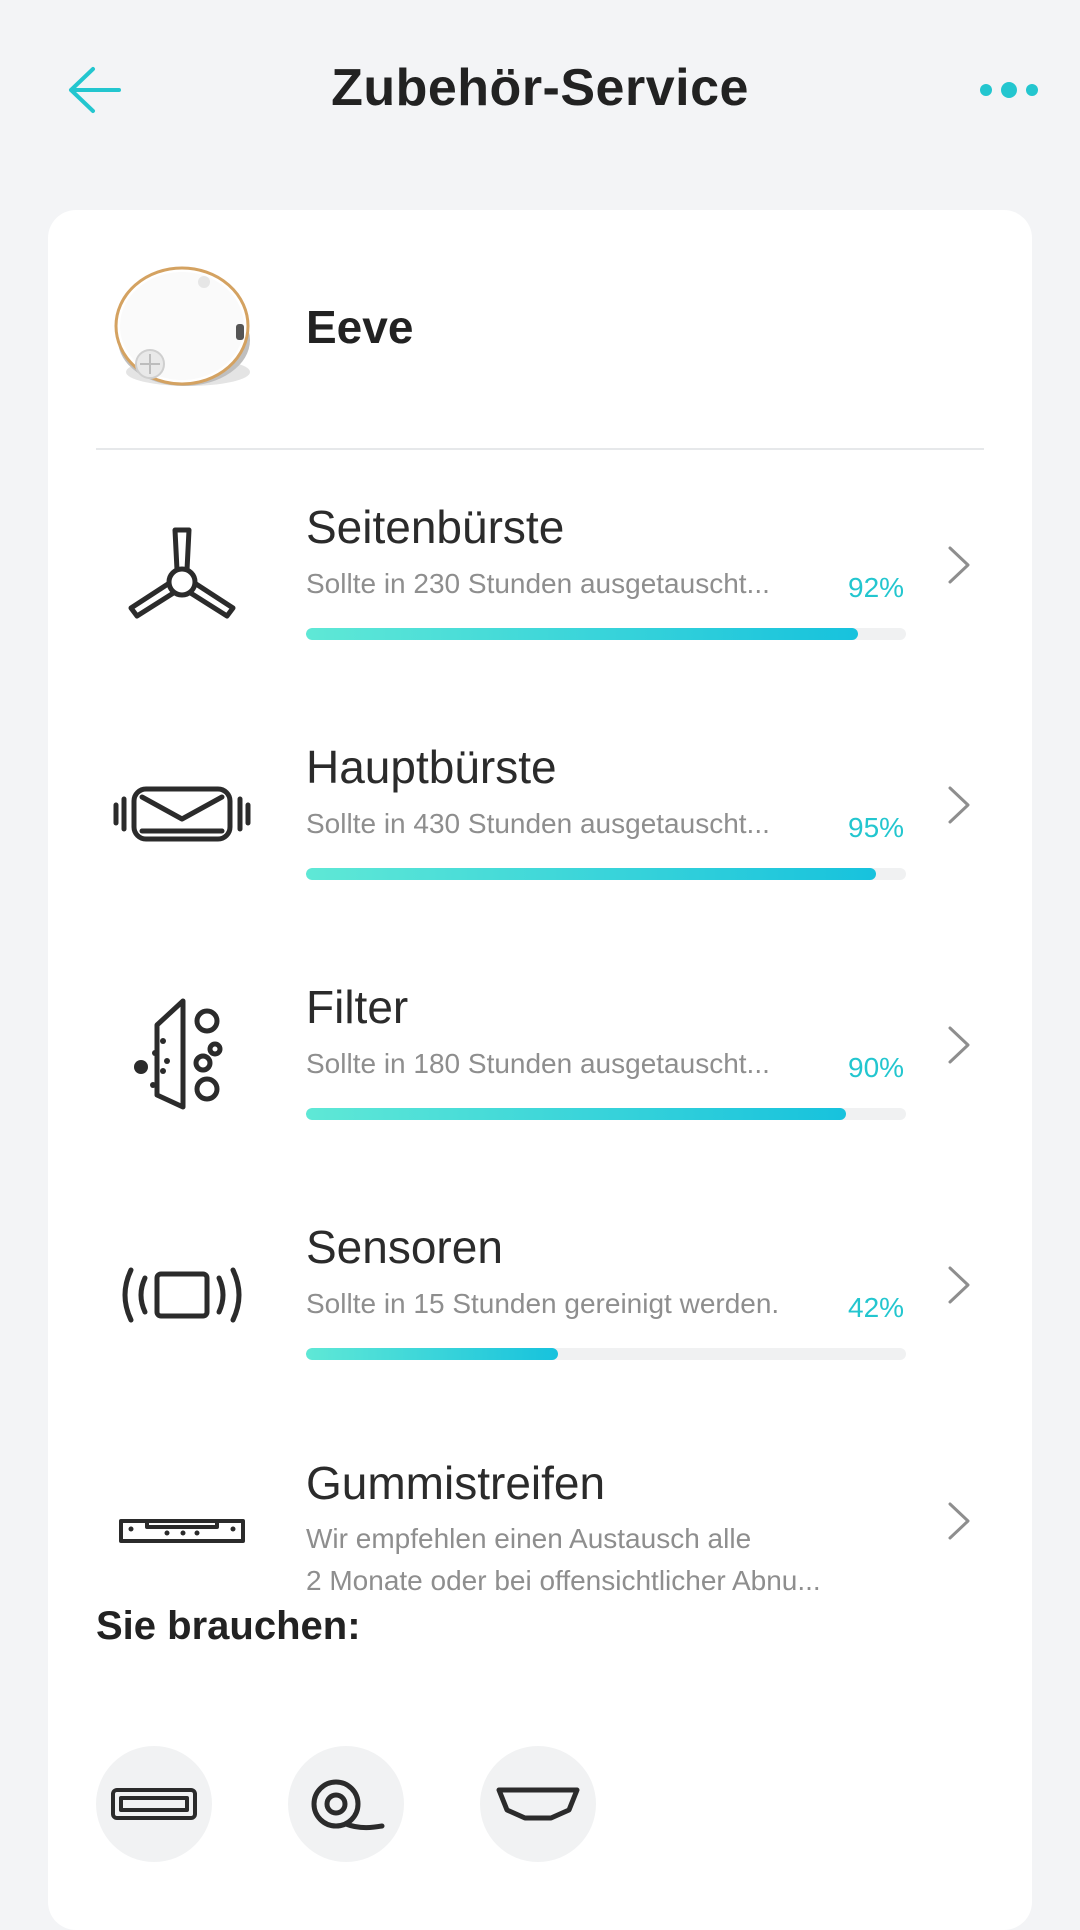  I want to click on top-bar: Zubehör-Service, so click(540, 90).